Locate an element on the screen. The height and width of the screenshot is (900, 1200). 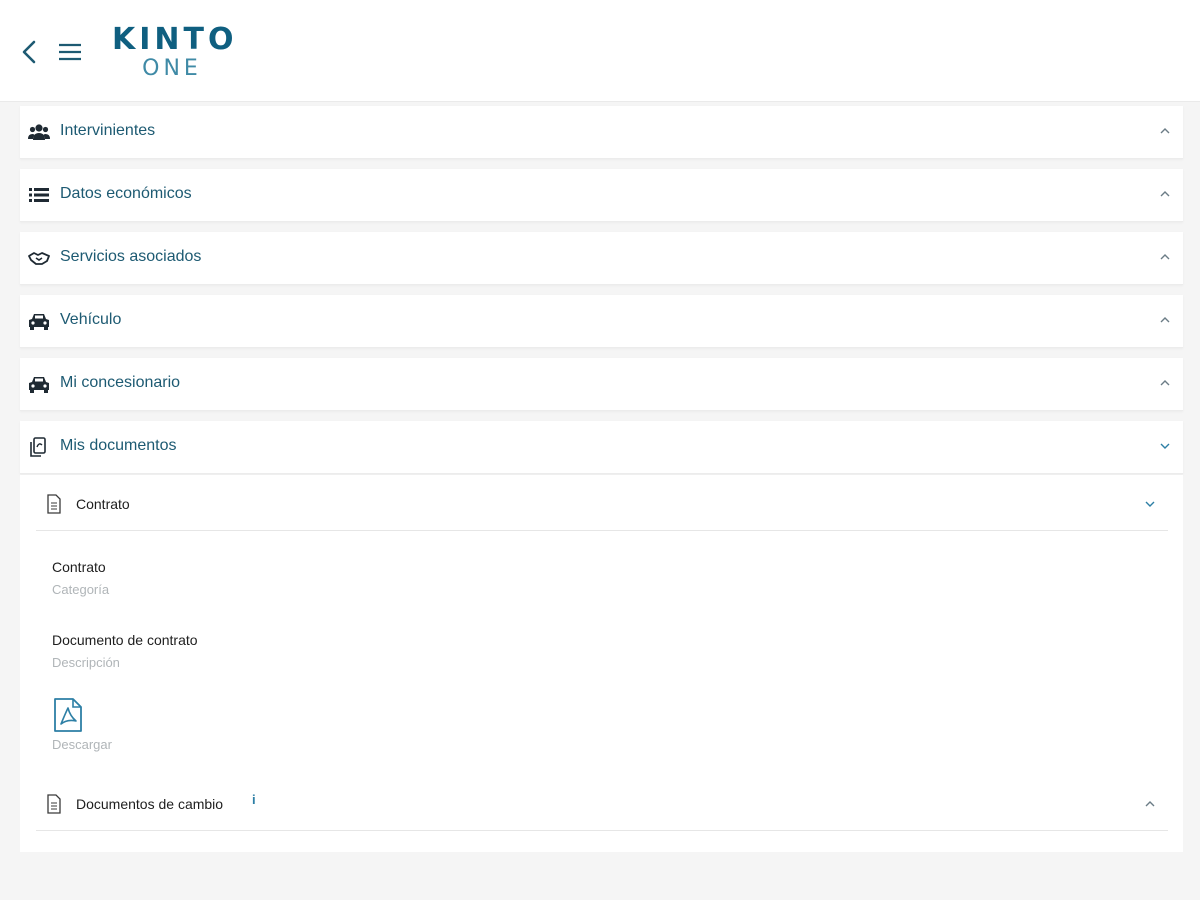
users-icon is located at coordinates (39, 132).